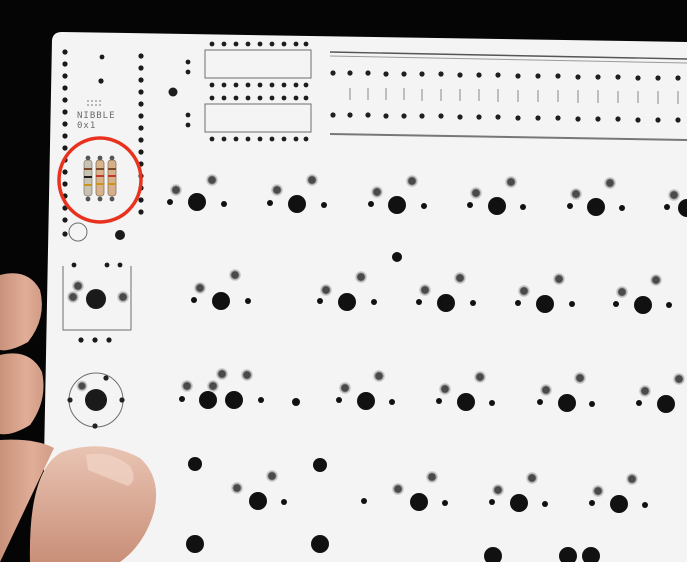  Describe the element at coordinates (100, 178) in the screenshot. I see `resistor-group` at that location.